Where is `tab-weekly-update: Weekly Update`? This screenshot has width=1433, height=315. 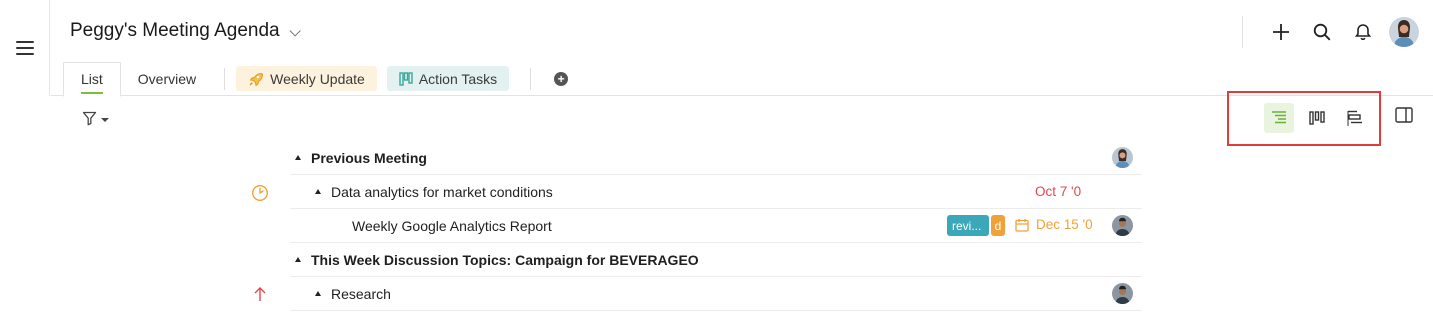 tab-weekly-update: Weekly Update is located at coordinates (306, 78).